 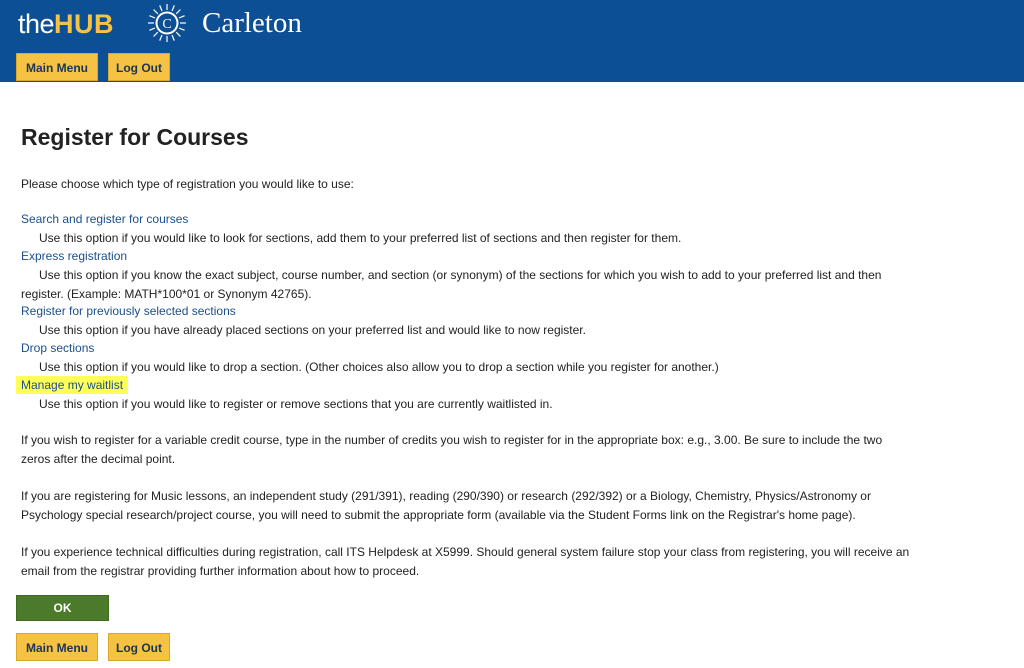 What do you see at coordinates (139, 647) in the screenshot?
I see `footer-logout-button: Log Out` at bounding box center [139, 647].